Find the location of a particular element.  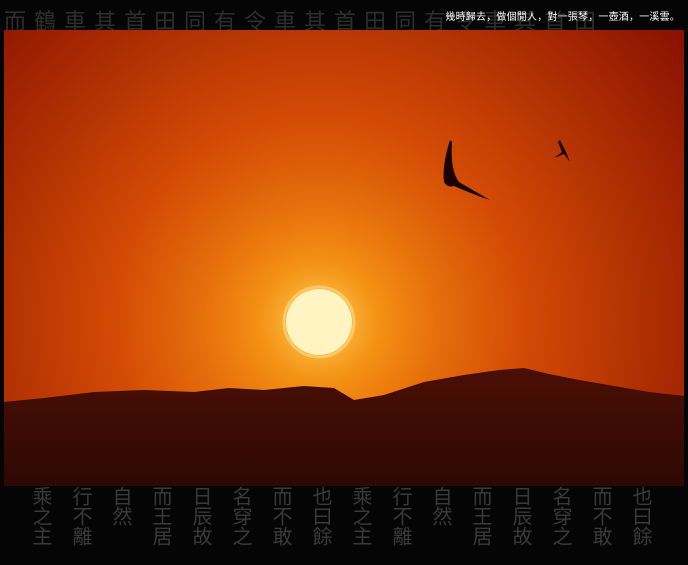

poem-caption: 幾時歸去，做個閒人，對一張琴，一壺酒，一溪雲。 is located at coordinates (562, 17).